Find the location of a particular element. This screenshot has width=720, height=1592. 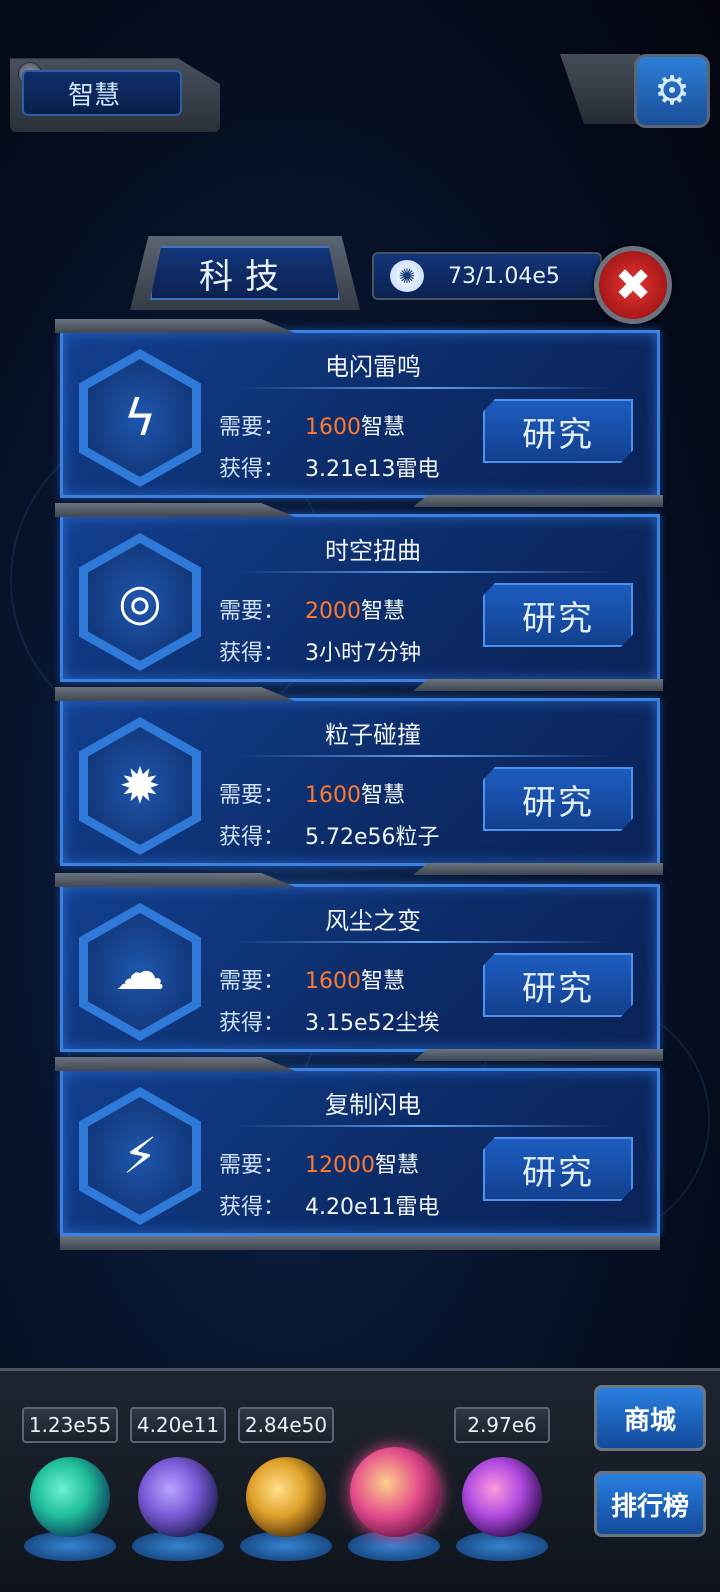

obtain-row: 获得： 3.21e13雷电 is located at coordinates (329, 467).